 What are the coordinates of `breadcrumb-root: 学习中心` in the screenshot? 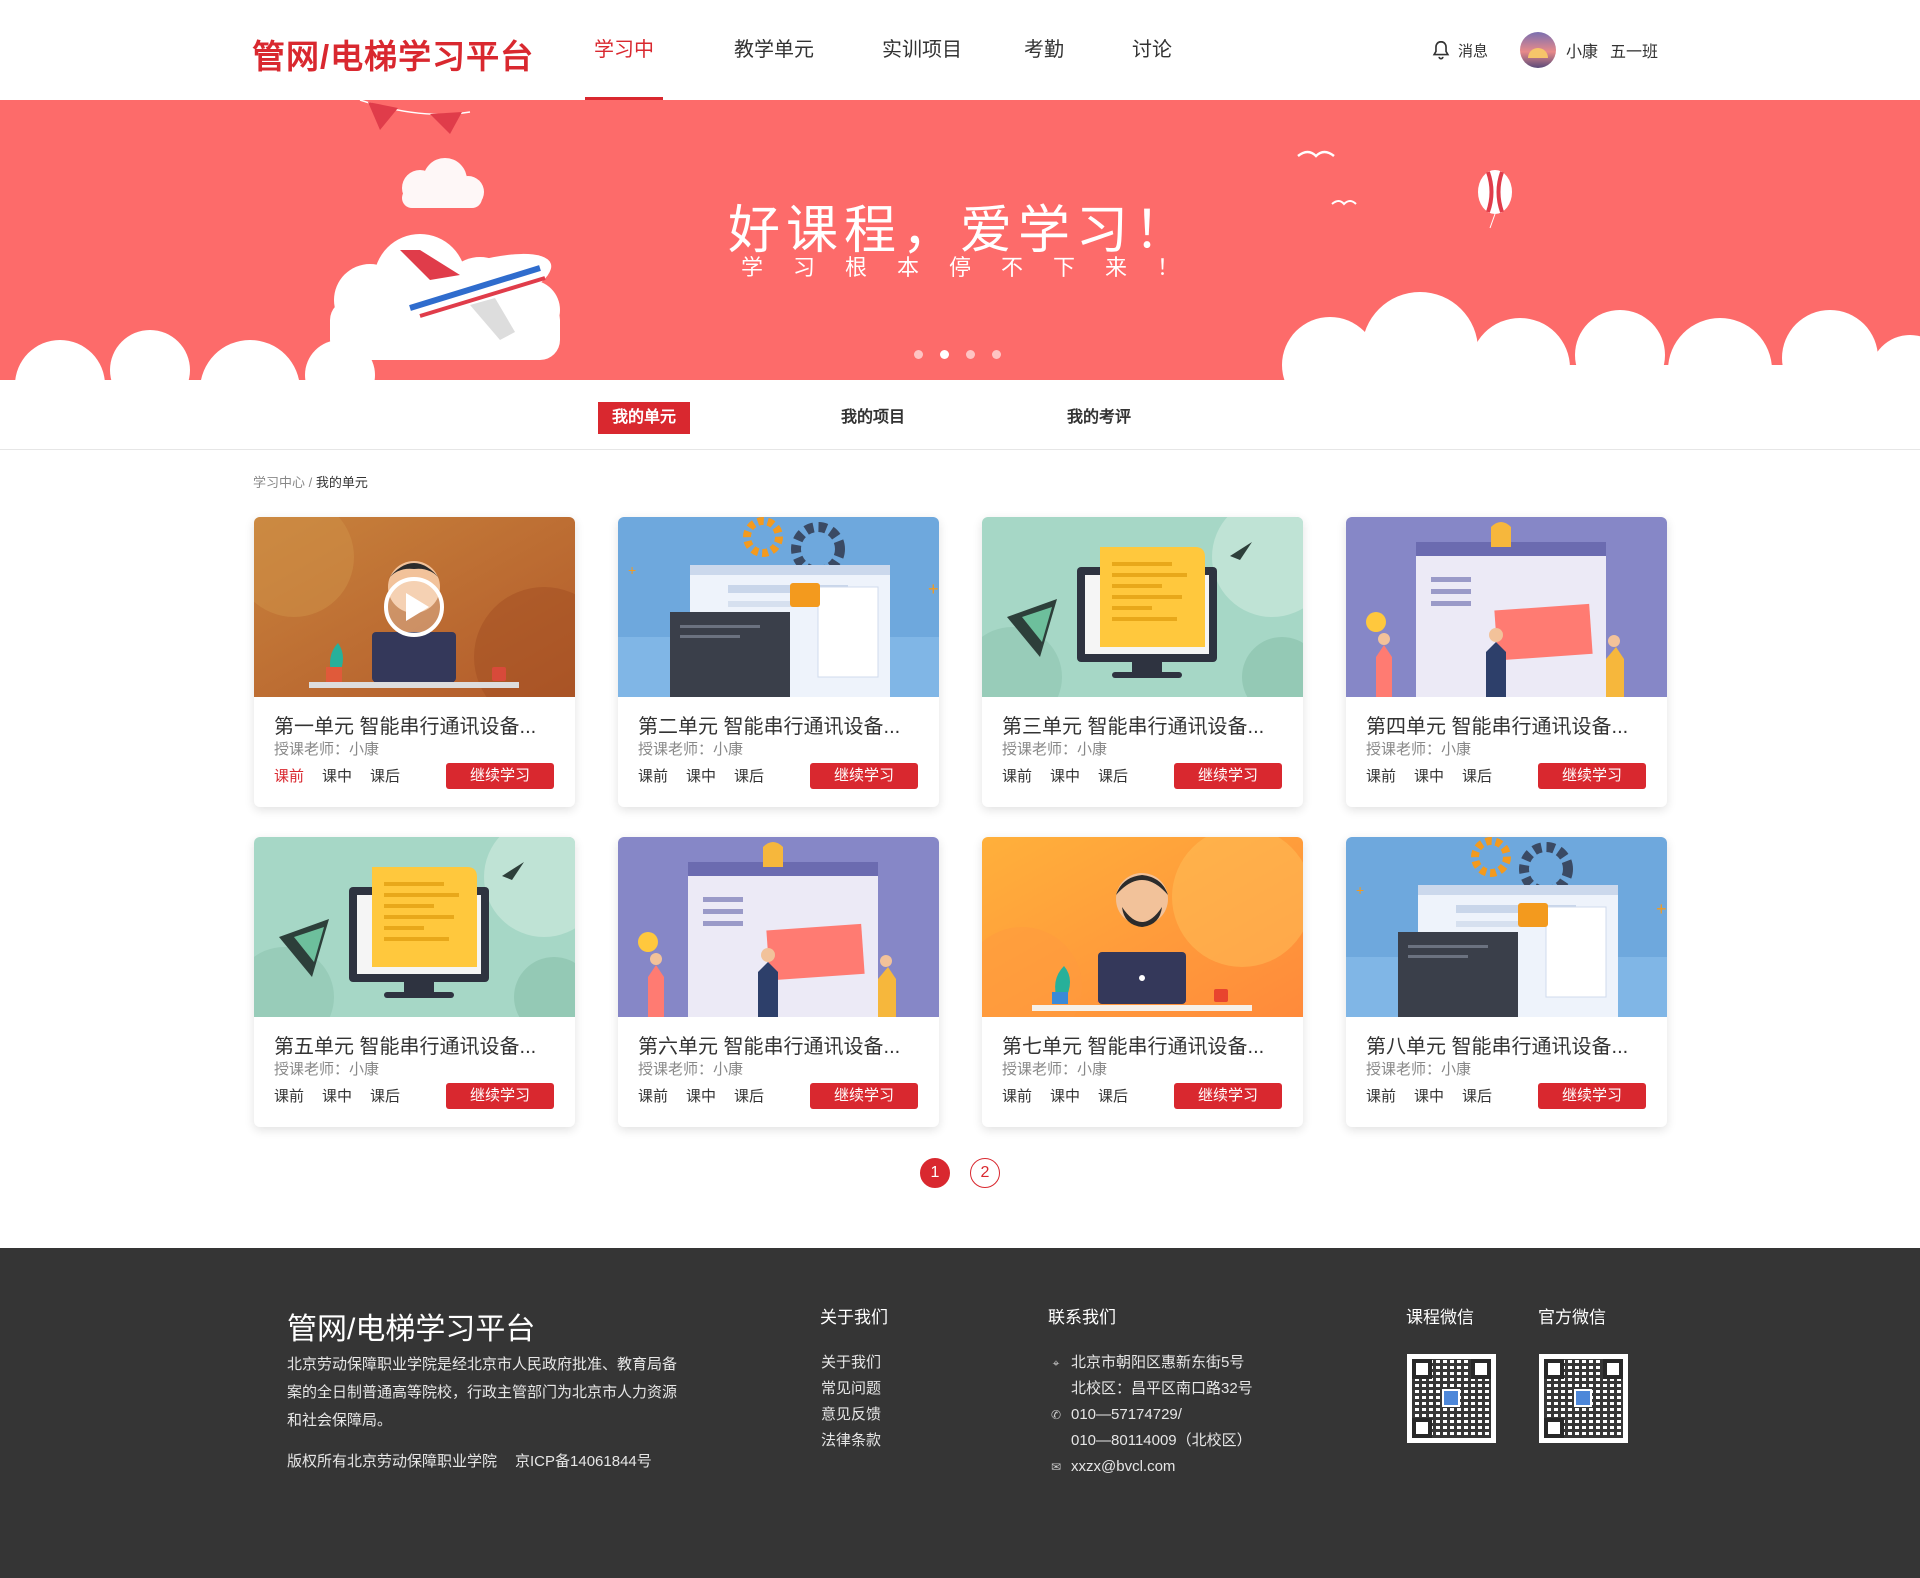 It's located at (279, 482).